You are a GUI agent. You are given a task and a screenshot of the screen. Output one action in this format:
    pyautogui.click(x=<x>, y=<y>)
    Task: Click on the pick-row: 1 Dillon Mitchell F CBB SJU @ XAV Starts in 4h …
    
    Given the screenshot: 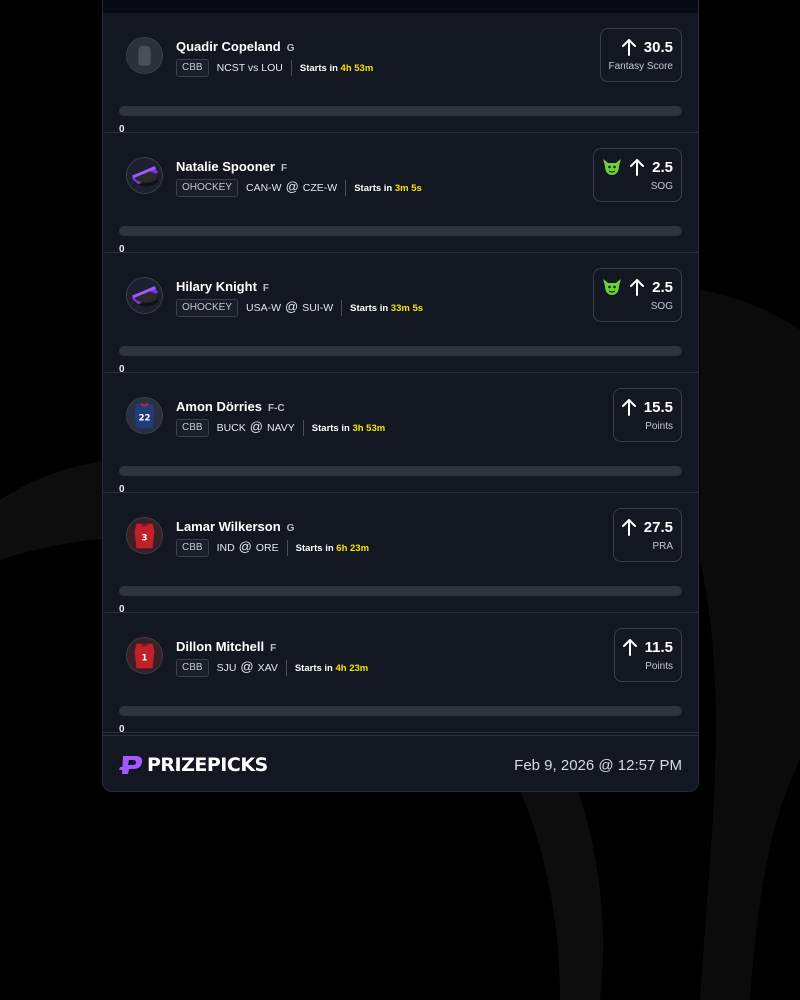 What is the action you would take?
    pyautogui.click(x=400, y=674)
    